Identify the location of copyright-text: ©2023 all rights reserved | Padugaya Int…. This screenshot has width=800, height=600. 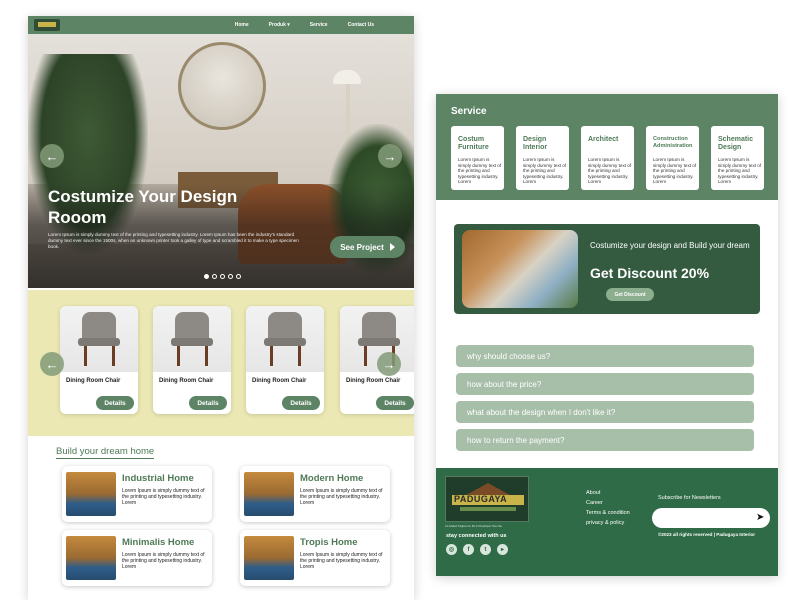
(707, 534).